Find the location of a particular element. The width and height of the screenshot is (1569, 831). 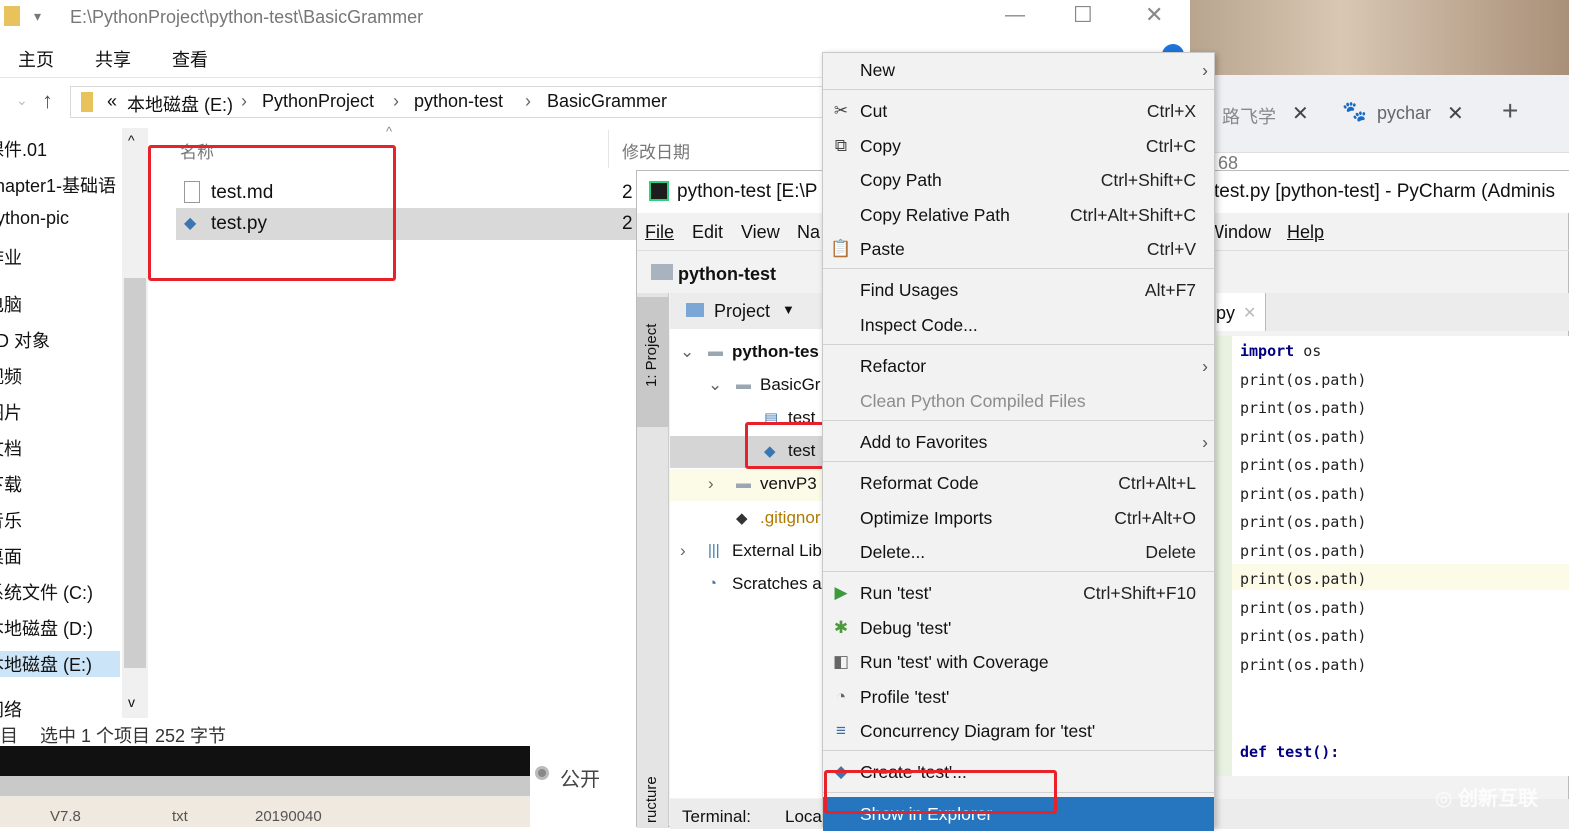

breadcrumb-item: BasicGrammer is located at coordinates (607, 101).